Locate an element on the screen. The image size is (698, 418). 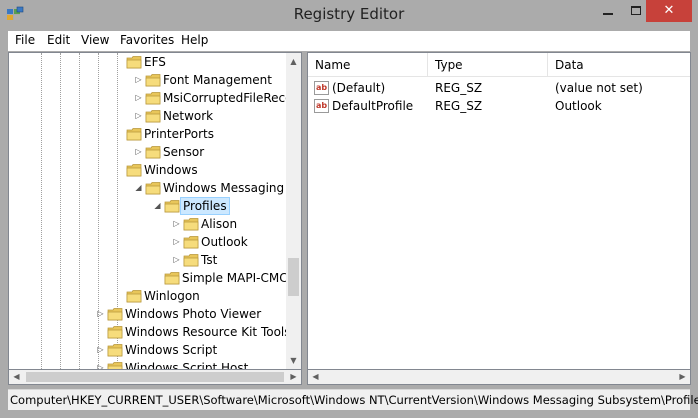
tree-item: ▷ Sensor is located at coordinates (147, 152).